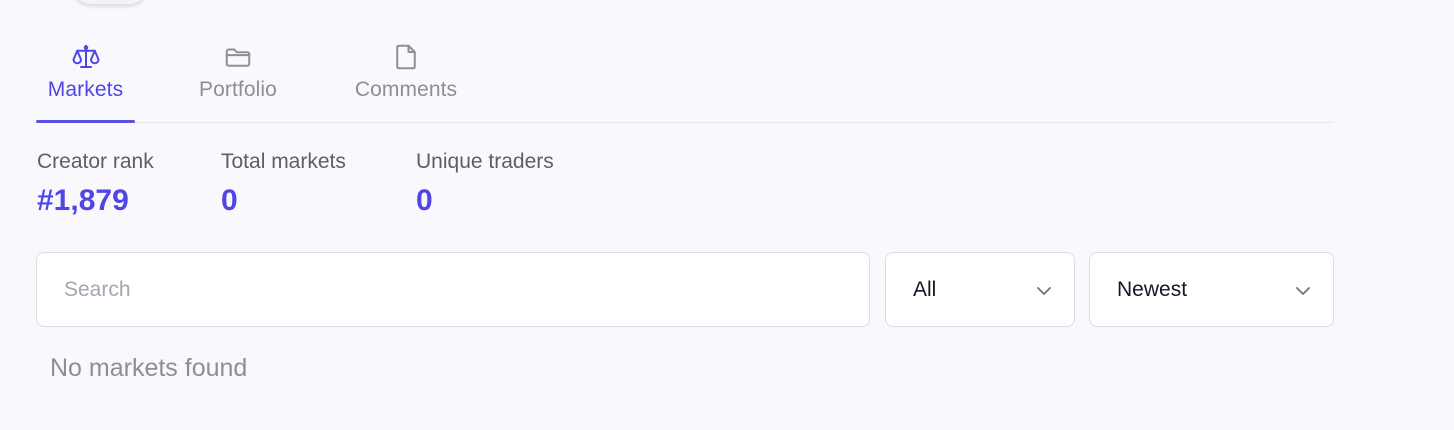 This screenshot has width=1454, height=430. What do you see at coordinates (238, 89) in the screenshot?
I see `tab-label: Portfolio` at bounding box center [238, 89].